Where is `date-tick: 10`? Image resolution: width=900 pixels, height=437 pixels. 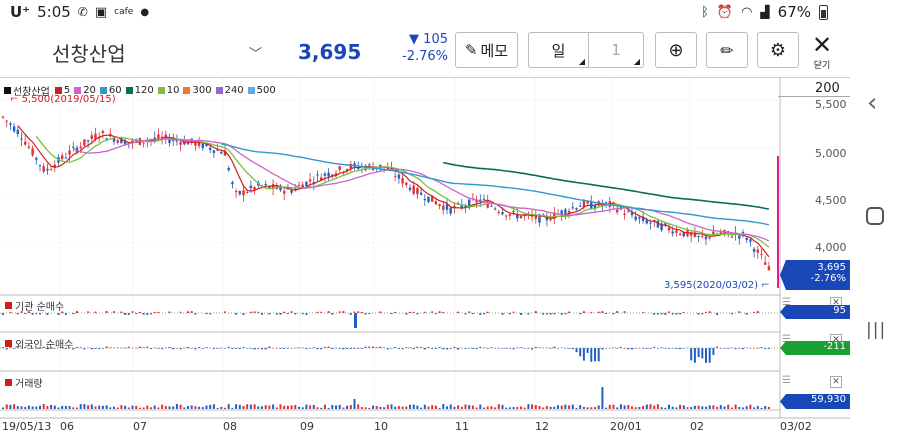 date-tick: 10 is located at coordinates (381, 426).